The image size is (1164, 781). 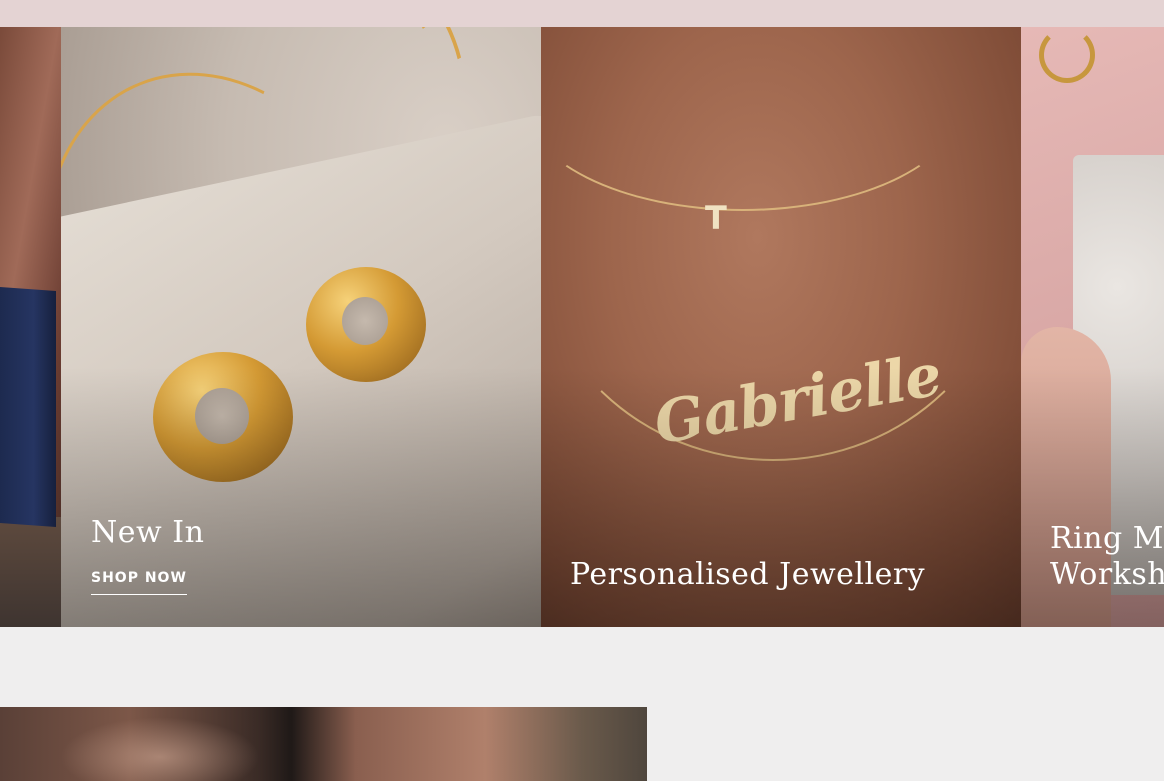 I want to click on initial-pendant: T, so click(x=716, y=218).